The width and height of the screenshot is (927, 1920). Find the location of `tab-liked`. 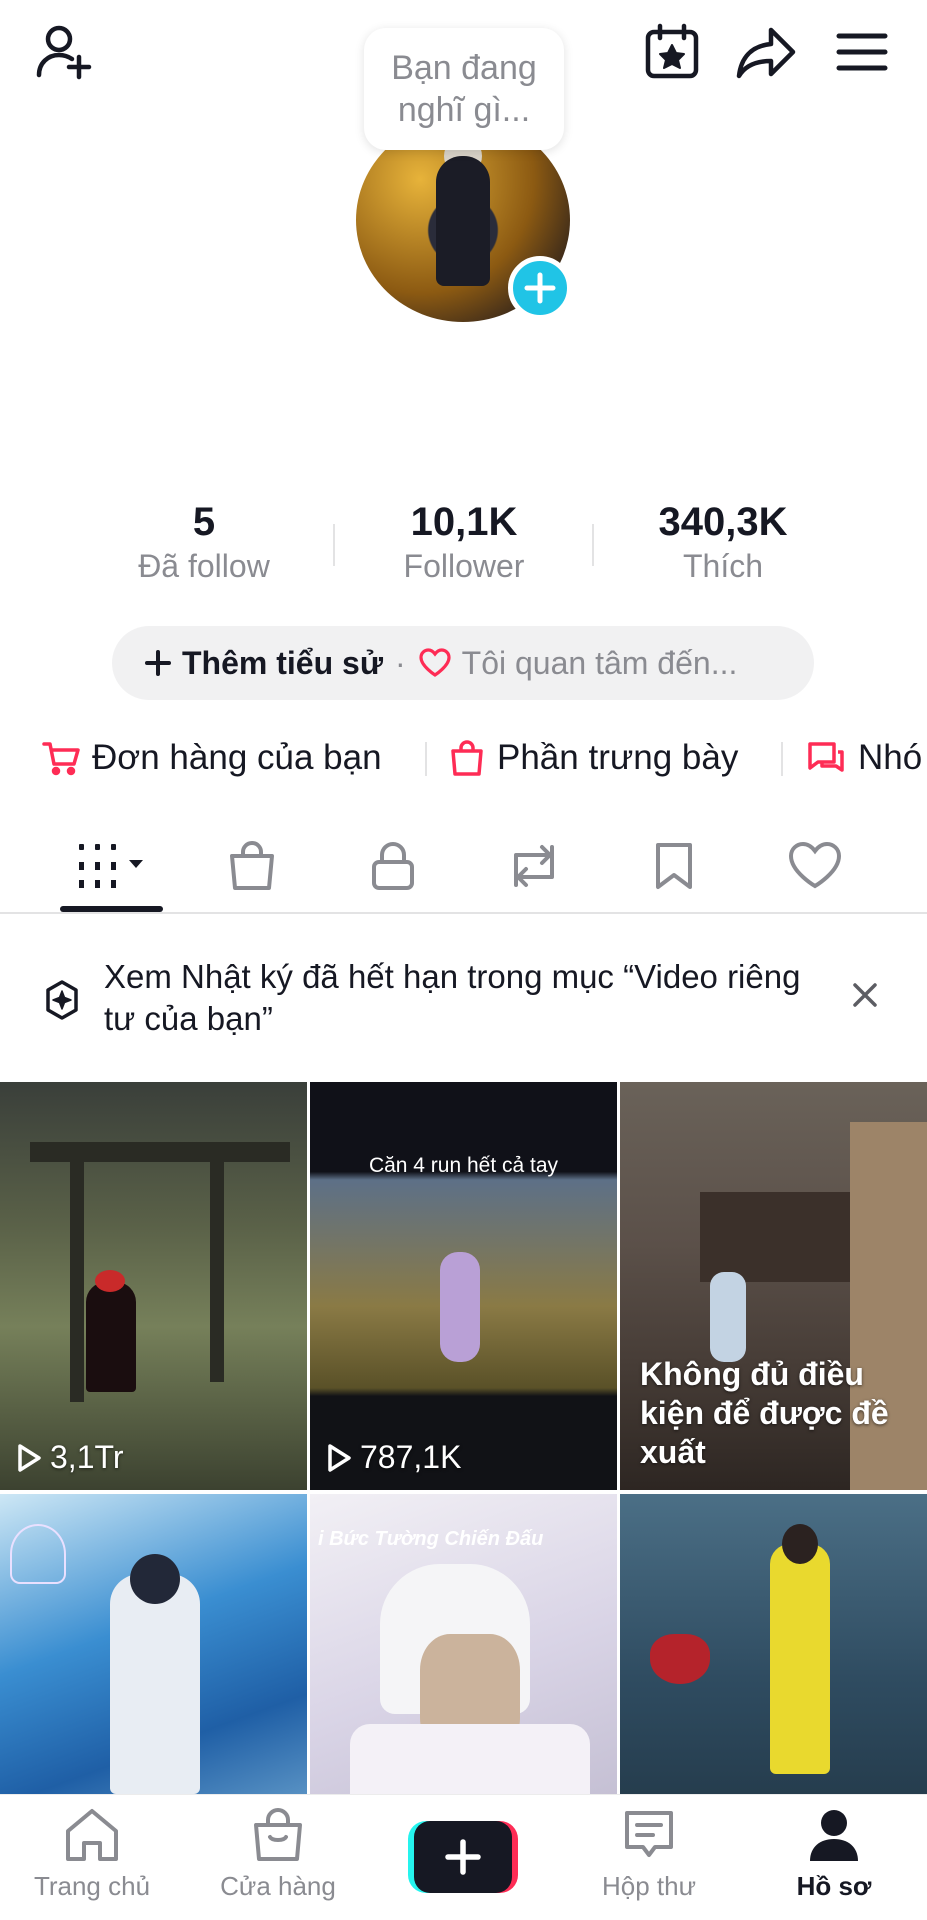

tab-liked is located at coordinates (815, 866).